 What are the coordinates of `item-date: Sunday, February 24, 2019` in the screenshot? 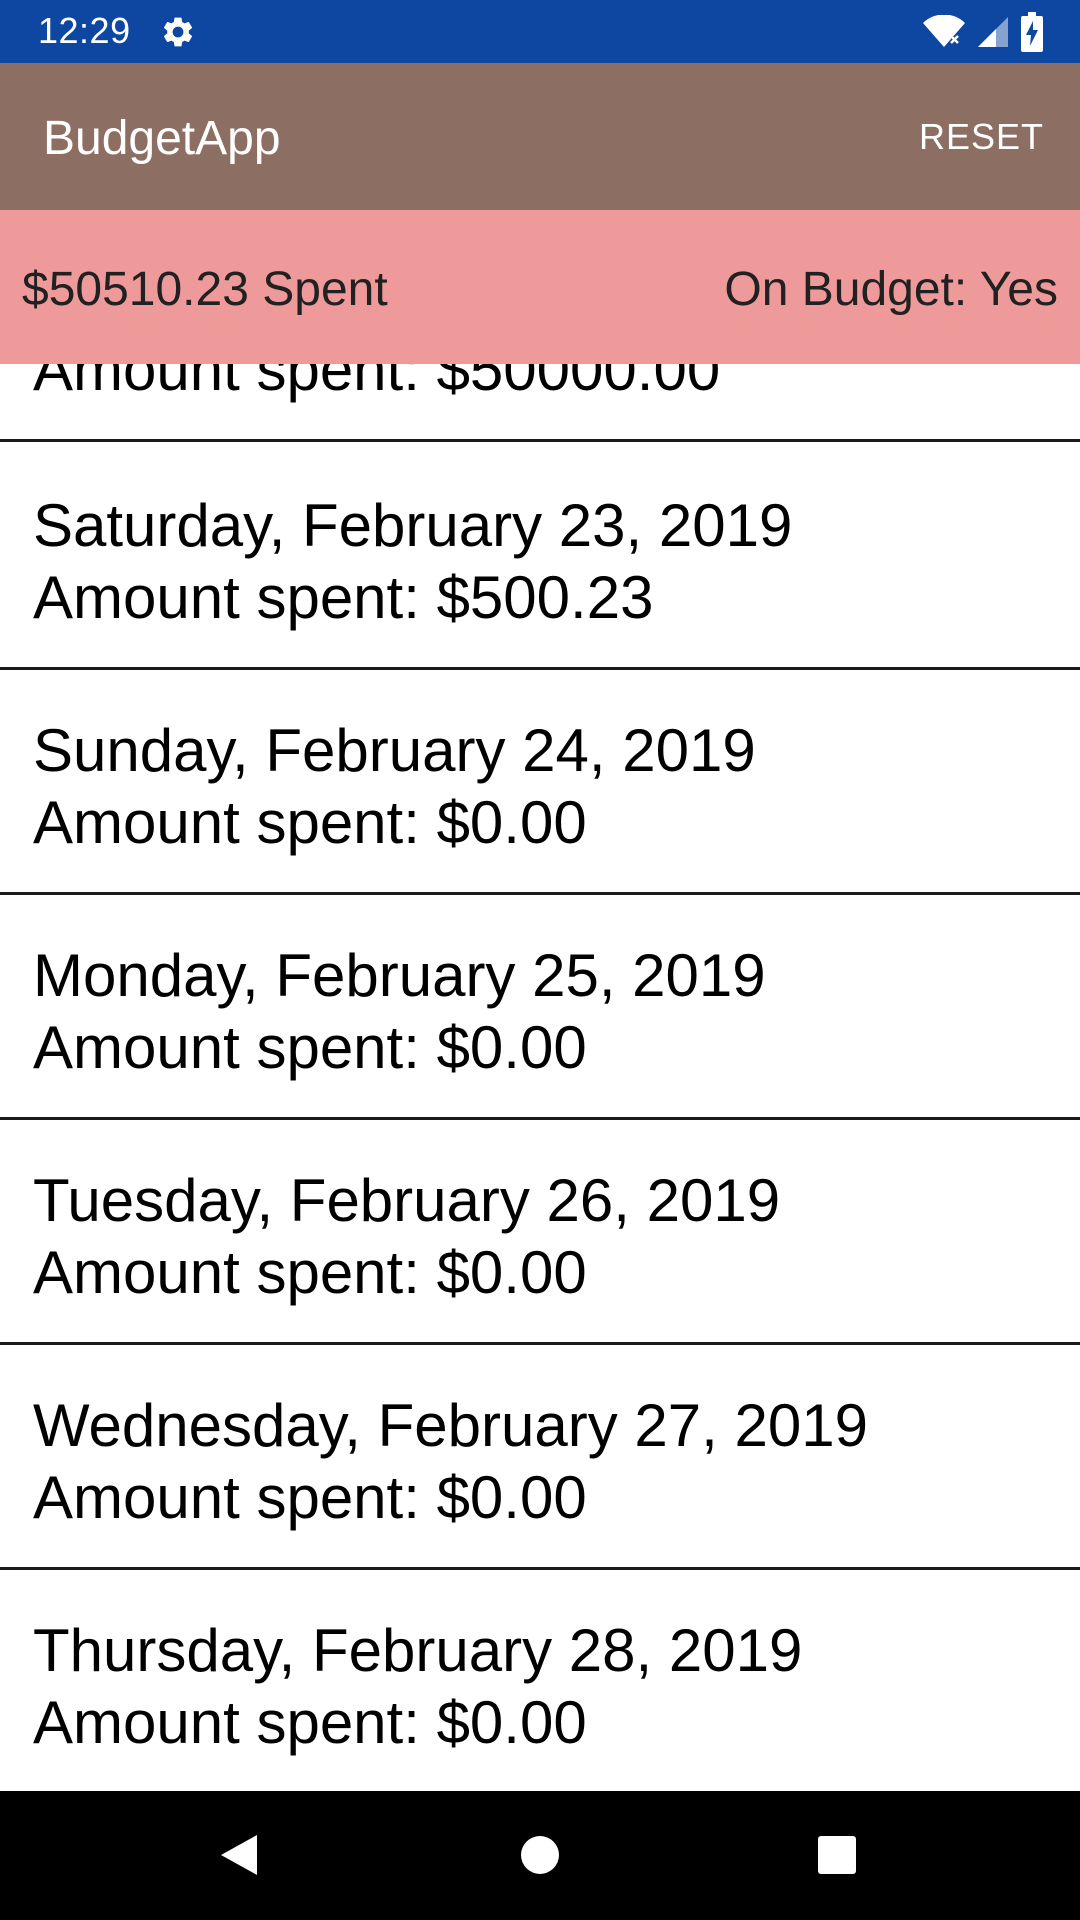 It's located at (394, 750).